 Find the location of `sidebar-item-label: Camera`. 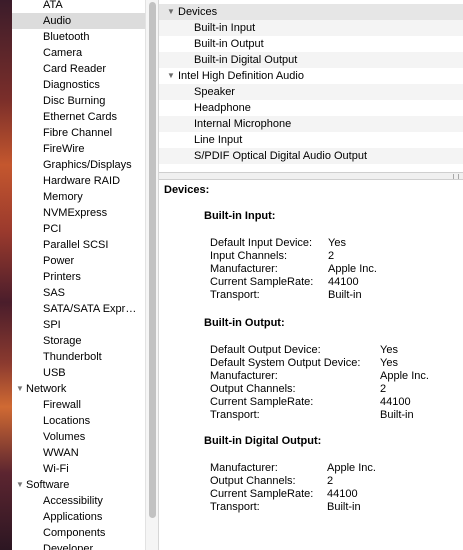

sidebar-item-label: Camera is located at coordinates (63, 53).